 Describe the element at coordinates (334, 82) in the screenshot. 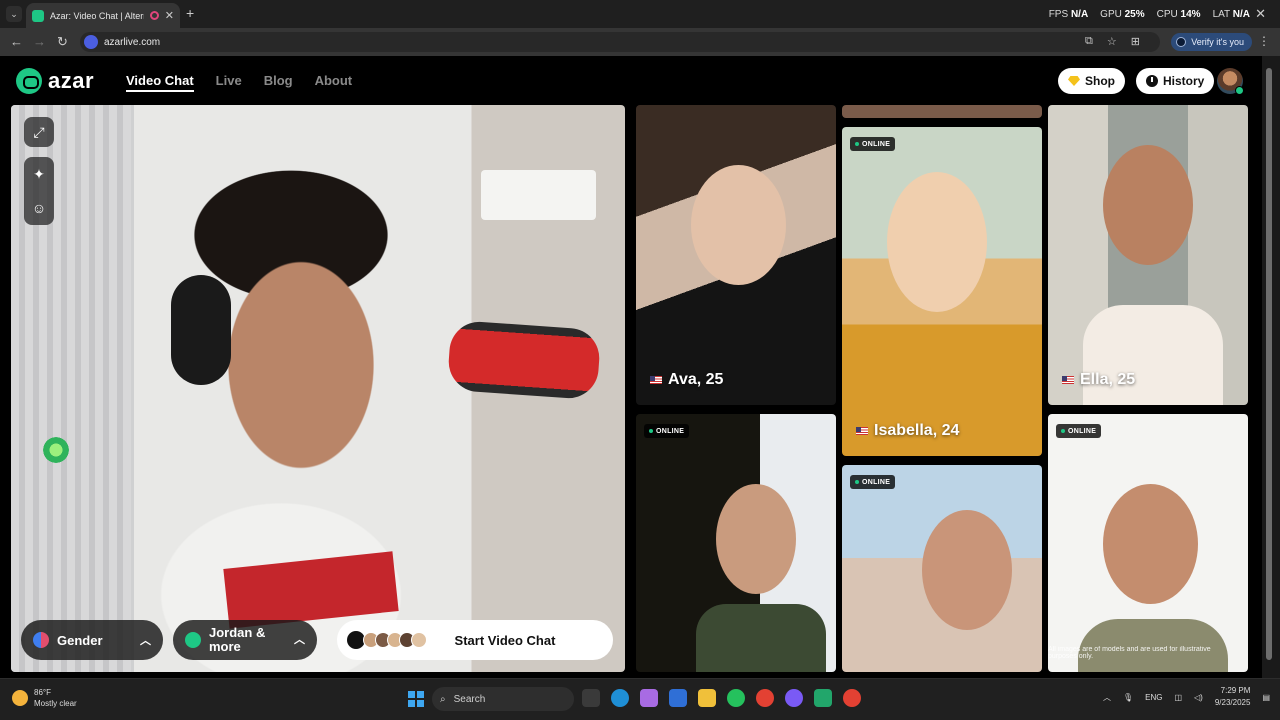

I see `nav-about: About` at that location.